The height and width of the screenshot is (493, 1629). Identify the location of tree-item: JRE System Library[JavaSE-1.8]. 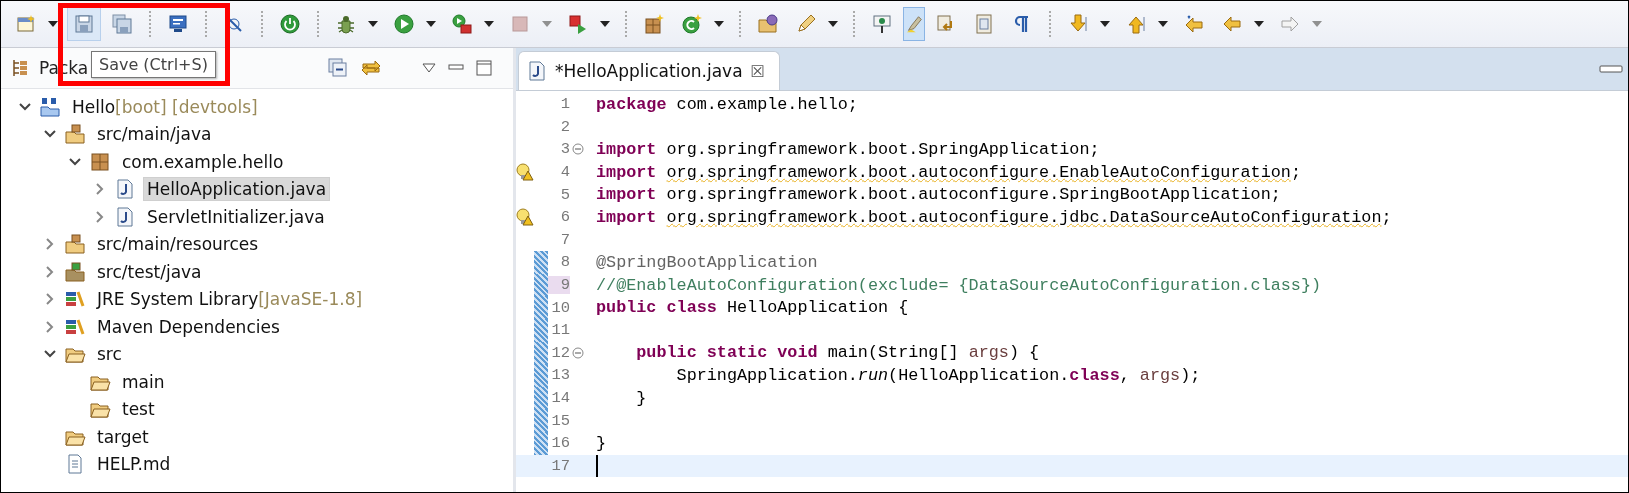
(230, 299).